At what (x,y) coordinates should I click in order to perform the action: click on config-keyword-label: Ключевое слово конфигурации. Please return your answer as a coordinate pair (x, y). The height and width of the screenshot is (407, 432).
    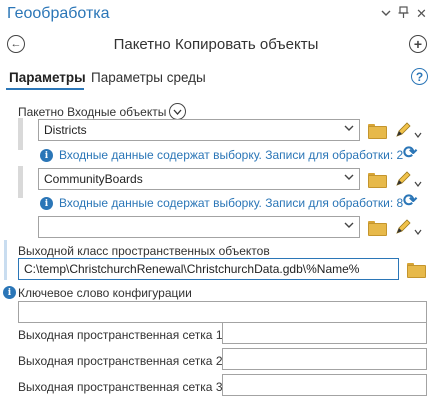
    Looking at the image, I should click on (105, 293).